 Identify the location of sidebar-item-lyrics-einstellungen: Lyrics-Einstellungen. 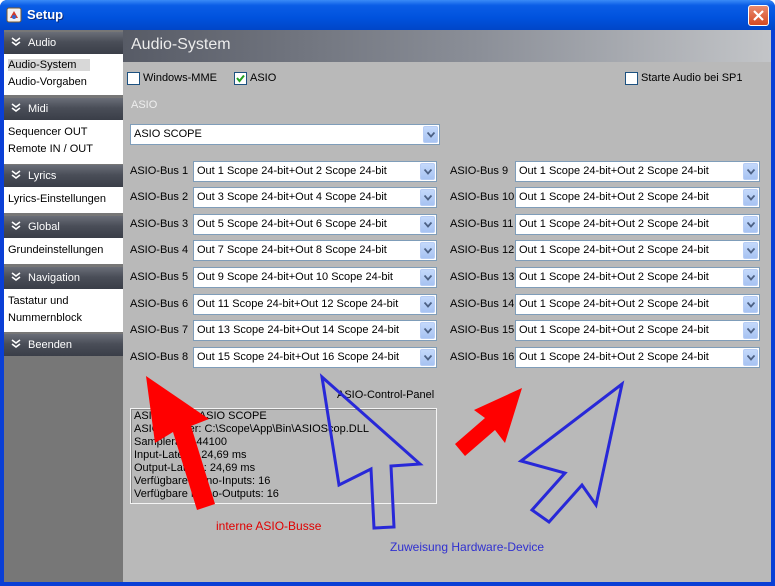
(57, 199).